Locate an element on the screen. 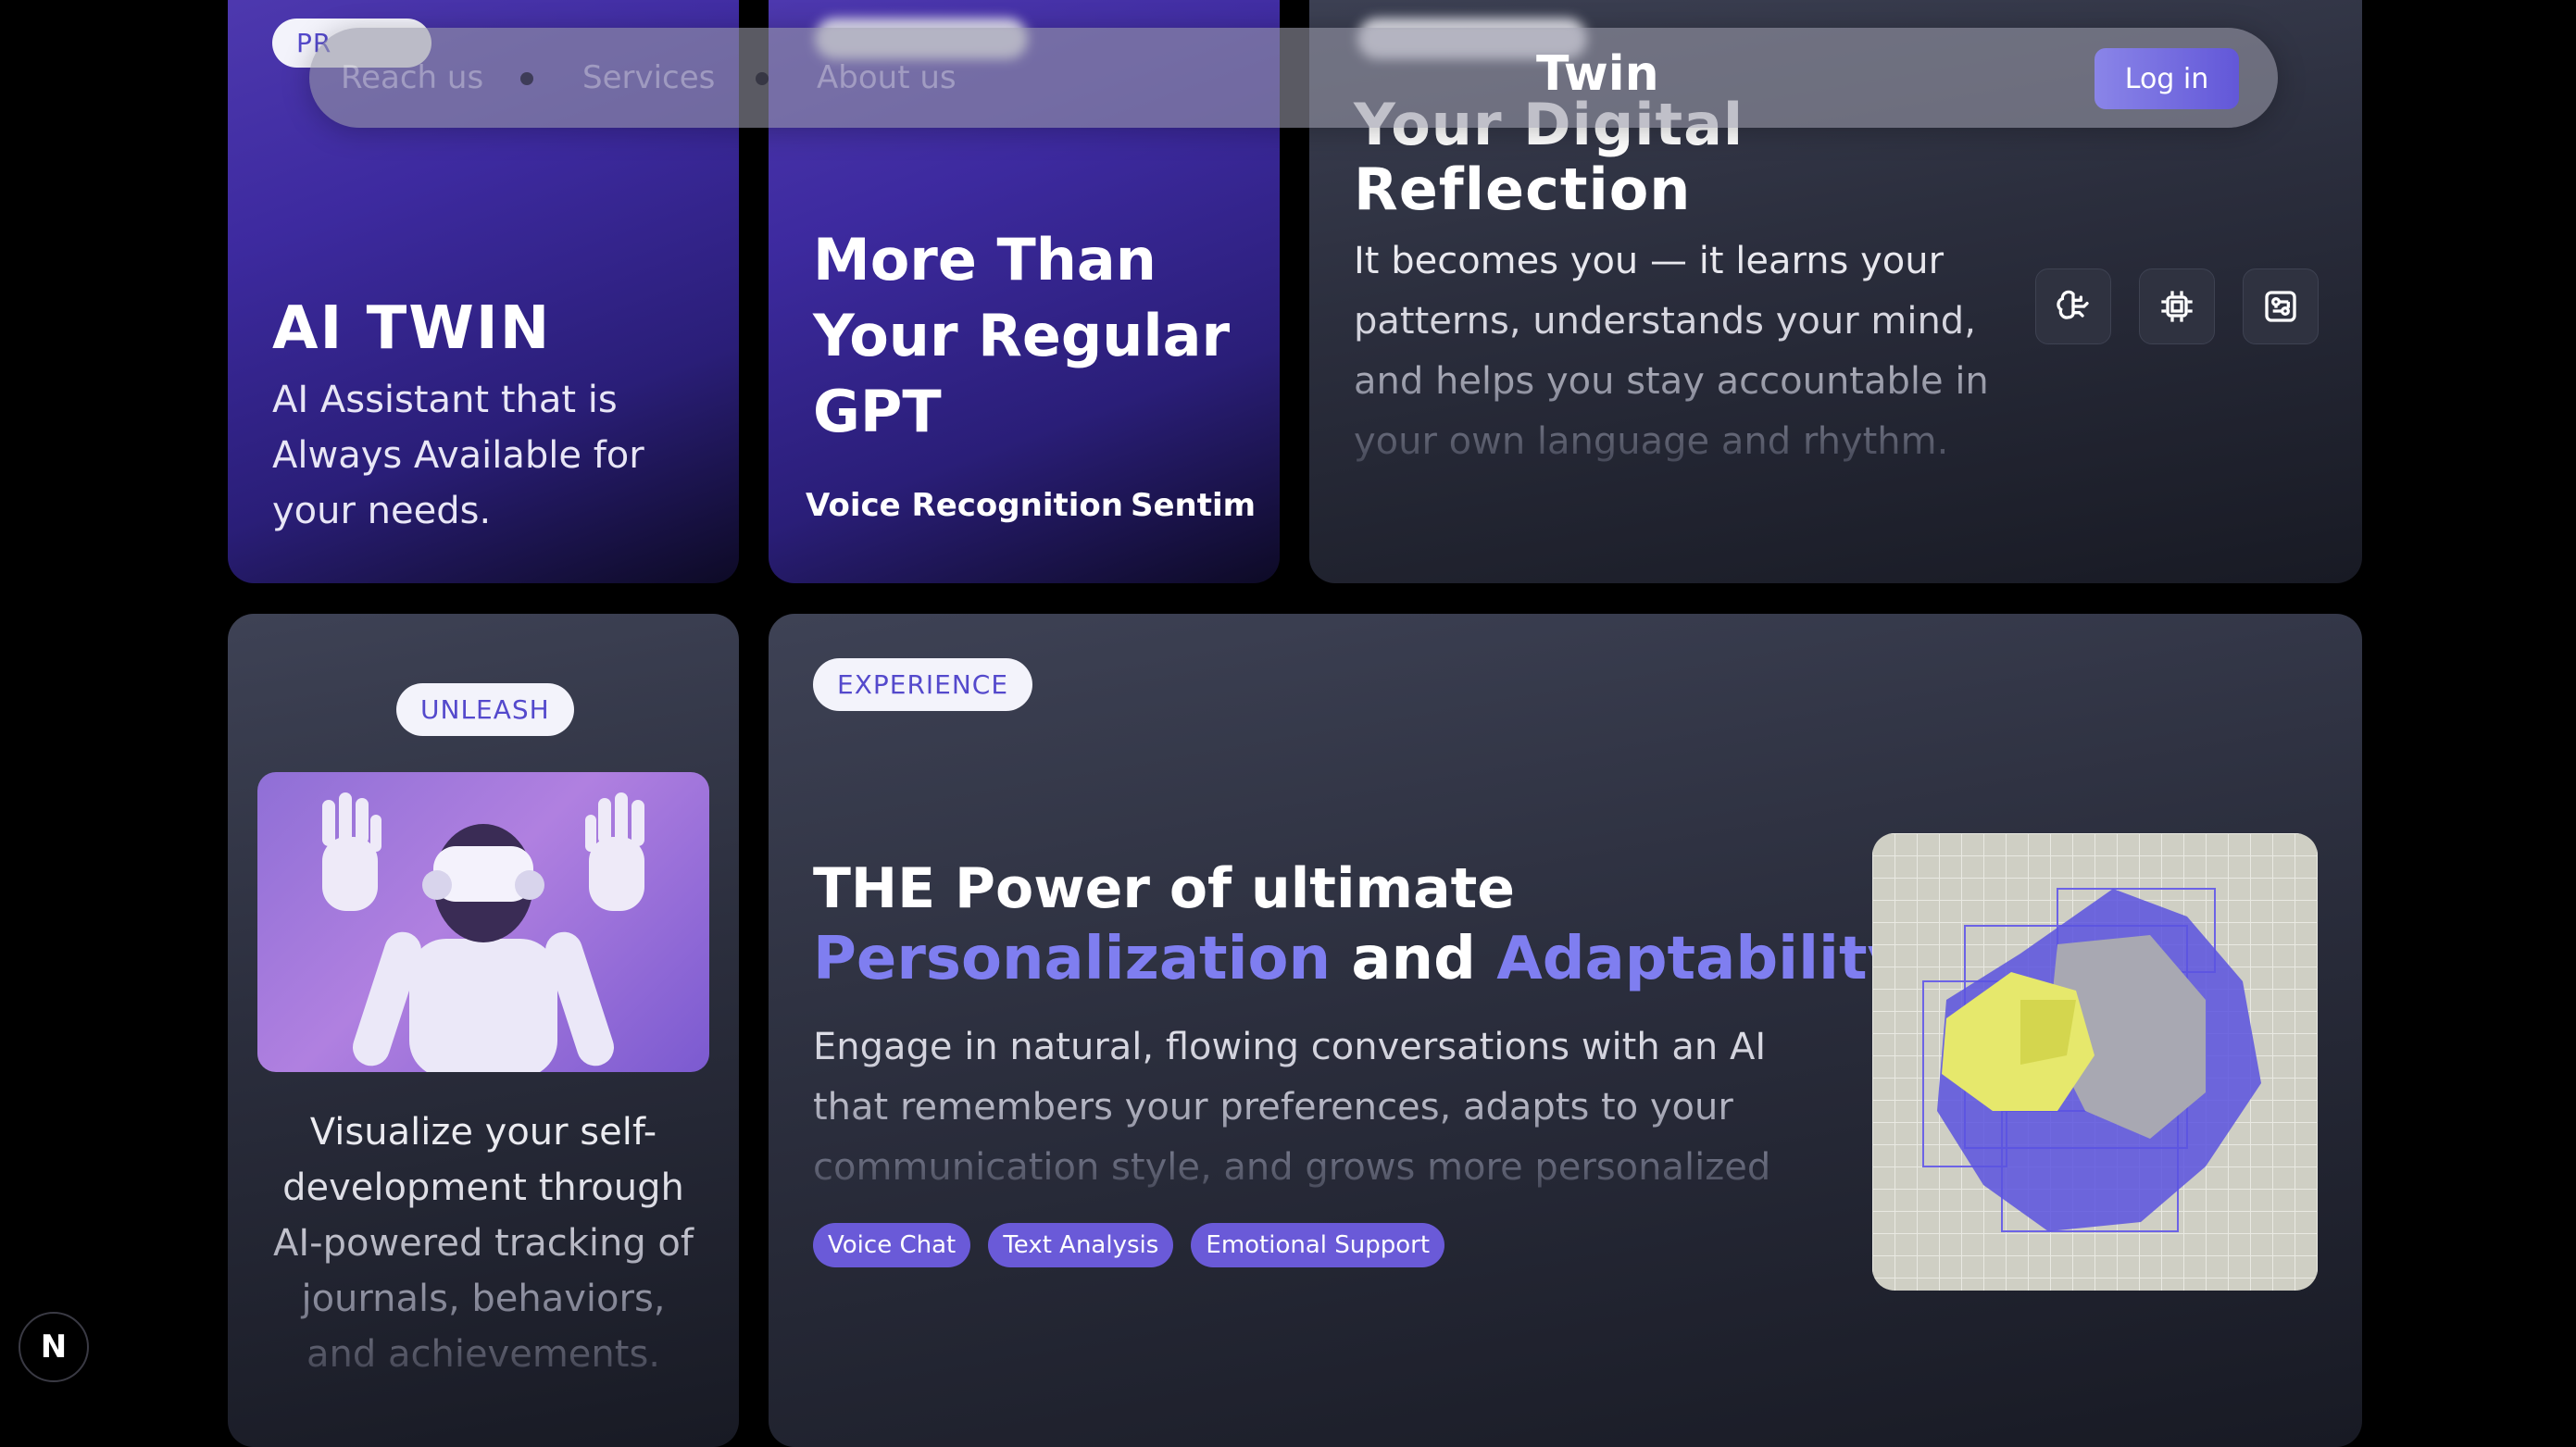 The height and width of the screenshot is (1447, 2576). voxel-sculpture-image is located at coordinates (2095, 1062).